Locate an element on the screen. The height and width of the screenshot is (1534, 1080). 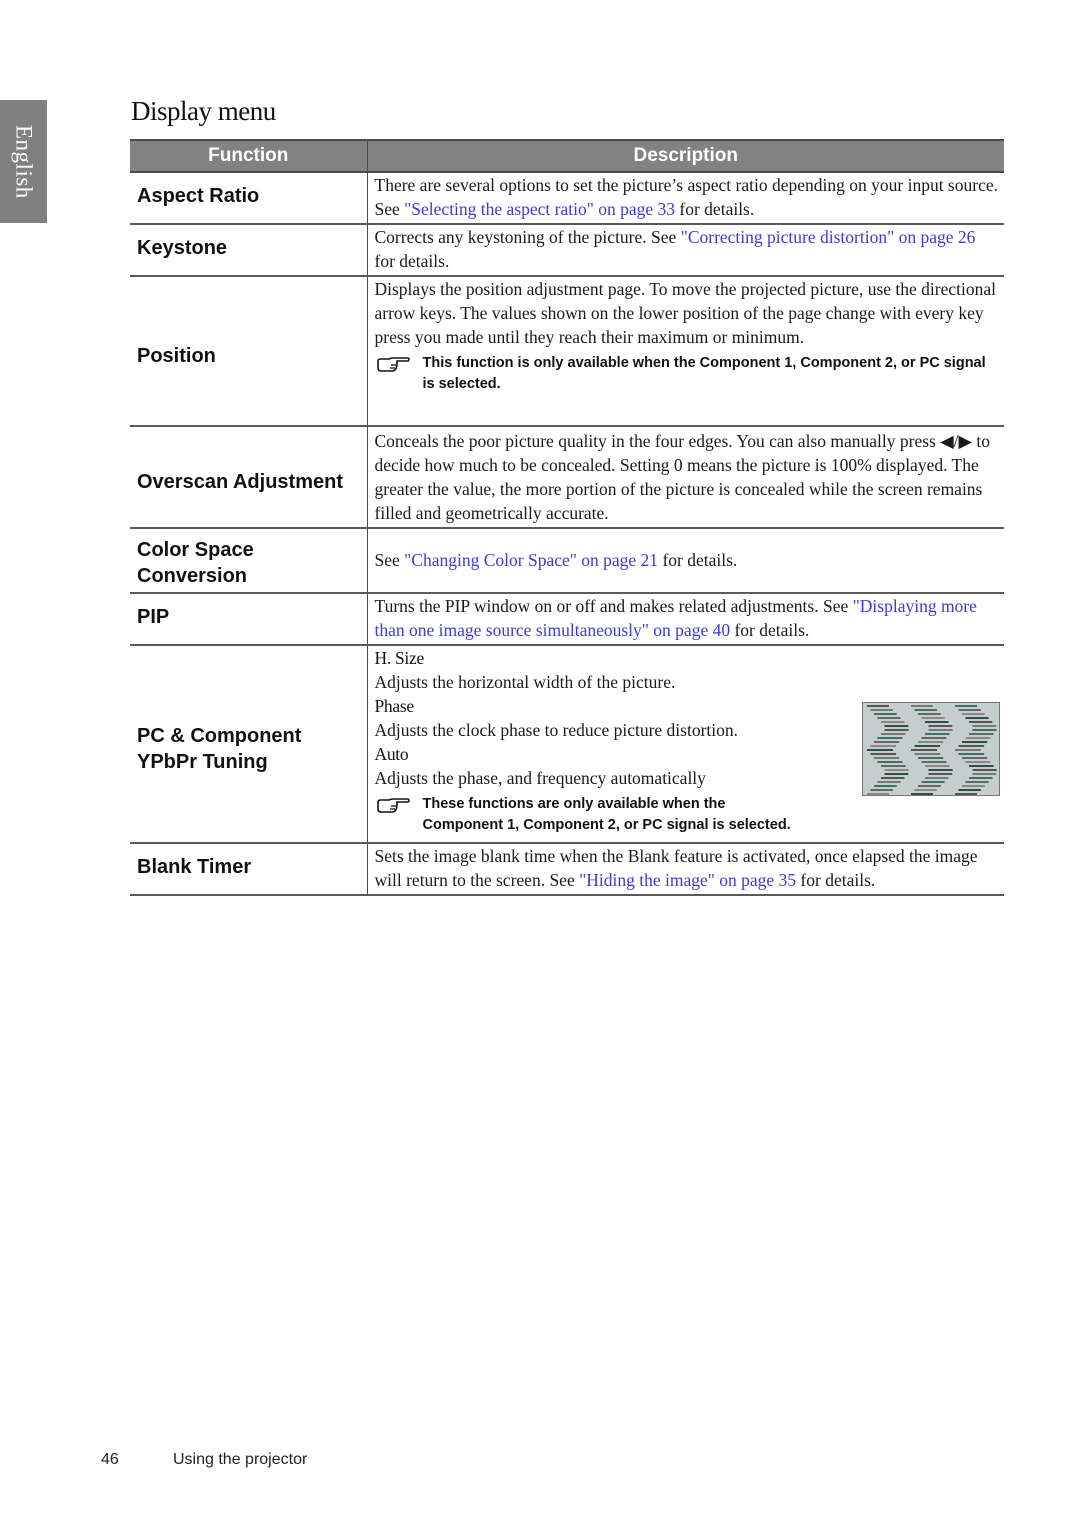
link-hiding-the-image: "Hiding the image" on page 35 is located at coordinates (687, 880).